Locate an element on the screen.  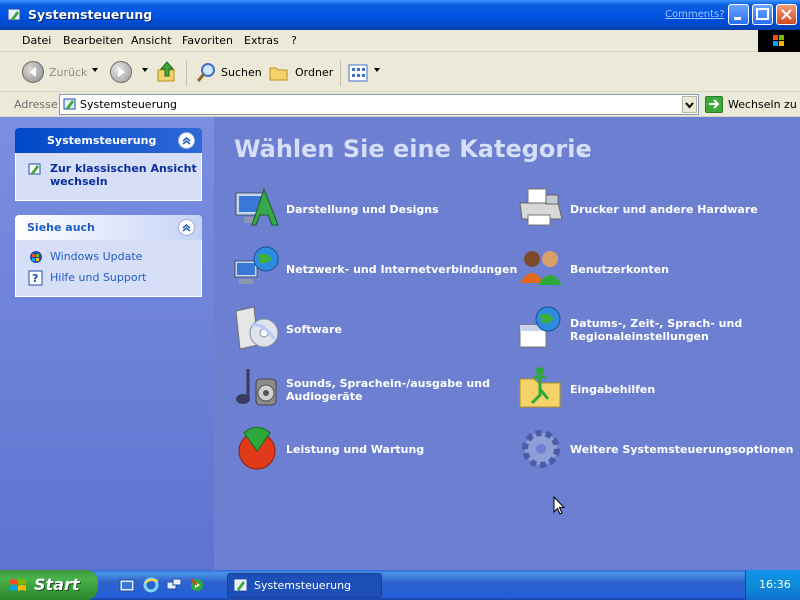
windows-update-link: Windows Update is located at coordinates (96, 256).